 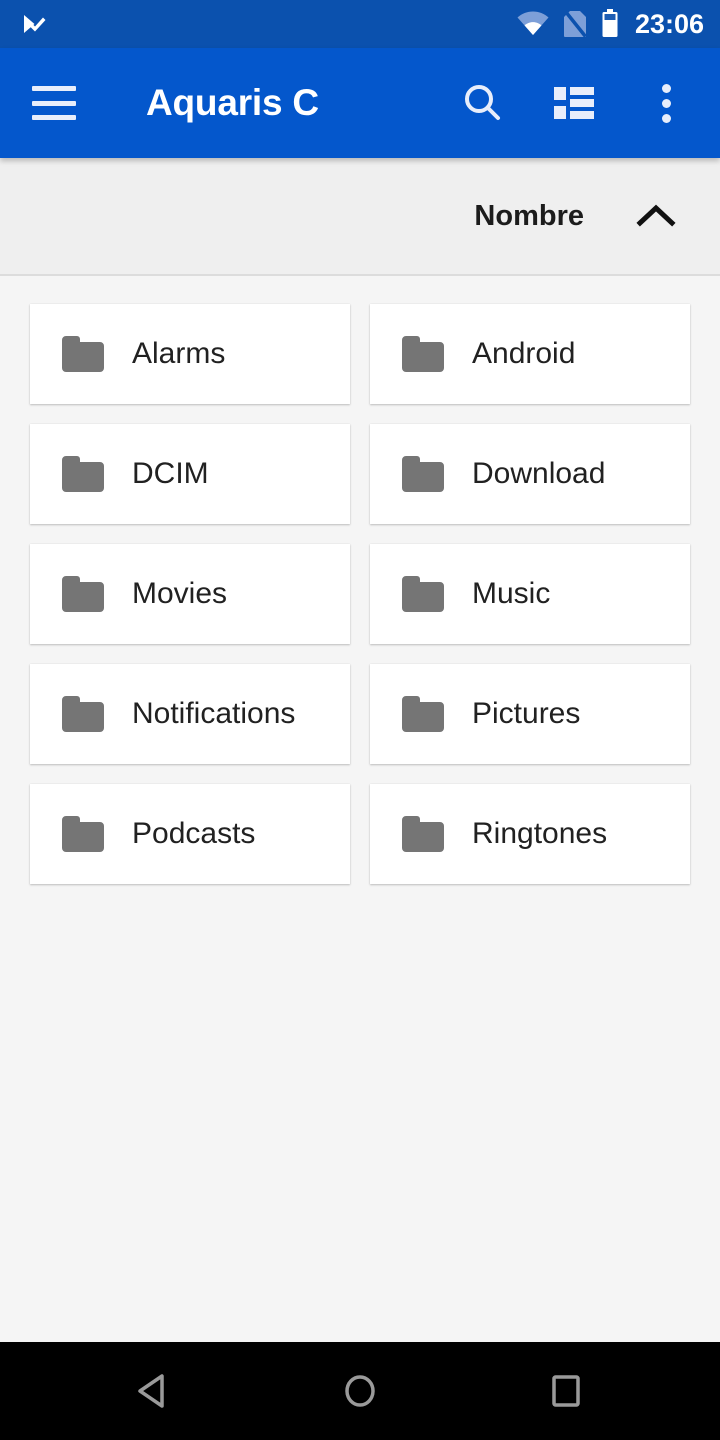 I want to click on toolbar-actions, so click(x=577, y=103).